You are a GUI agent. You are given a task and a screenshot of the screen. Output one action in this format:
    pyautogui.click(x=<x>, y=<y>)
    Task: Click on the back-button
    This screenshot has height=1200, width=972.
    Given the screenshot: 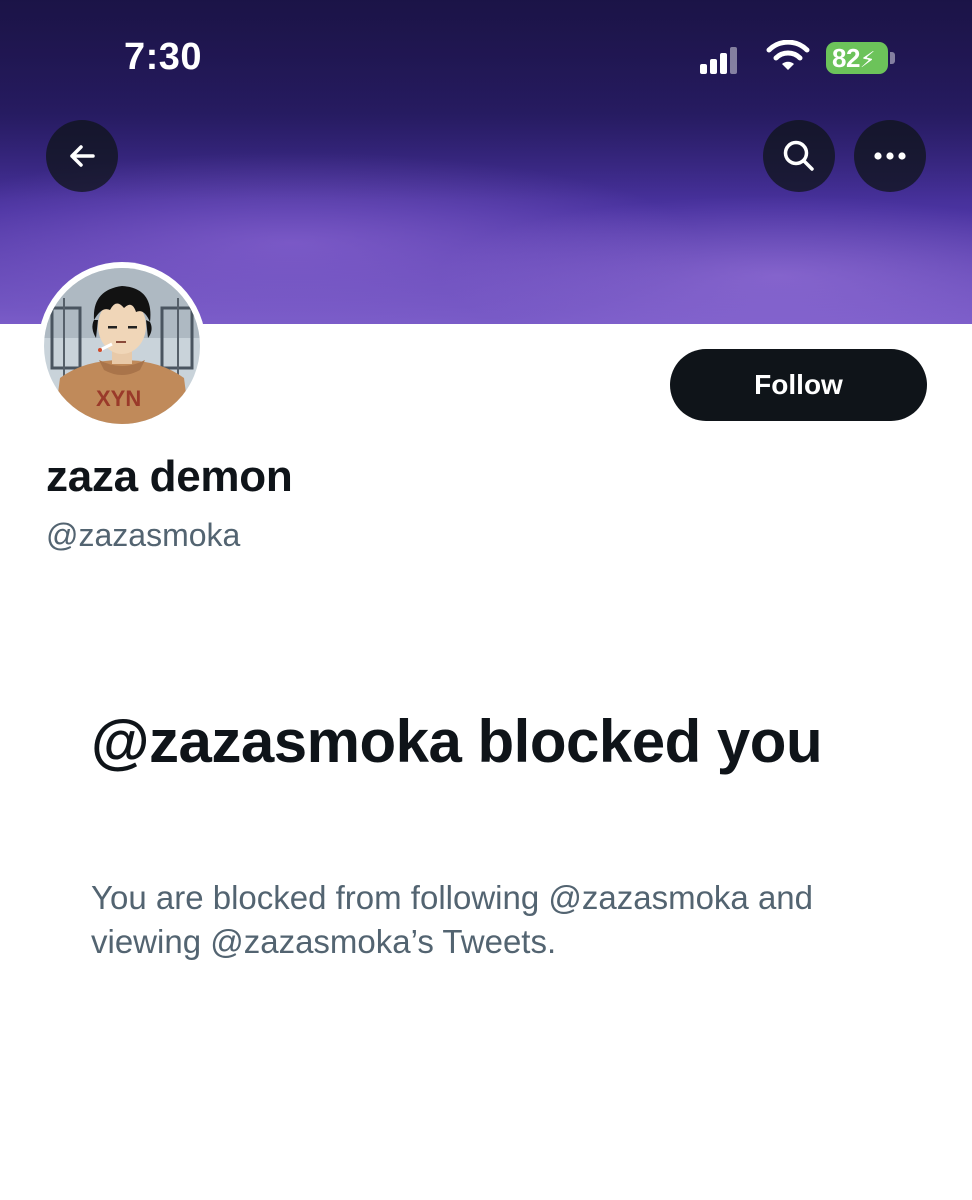 What is the action you would take?
    pyautogui.click(x=82, y=156)
    